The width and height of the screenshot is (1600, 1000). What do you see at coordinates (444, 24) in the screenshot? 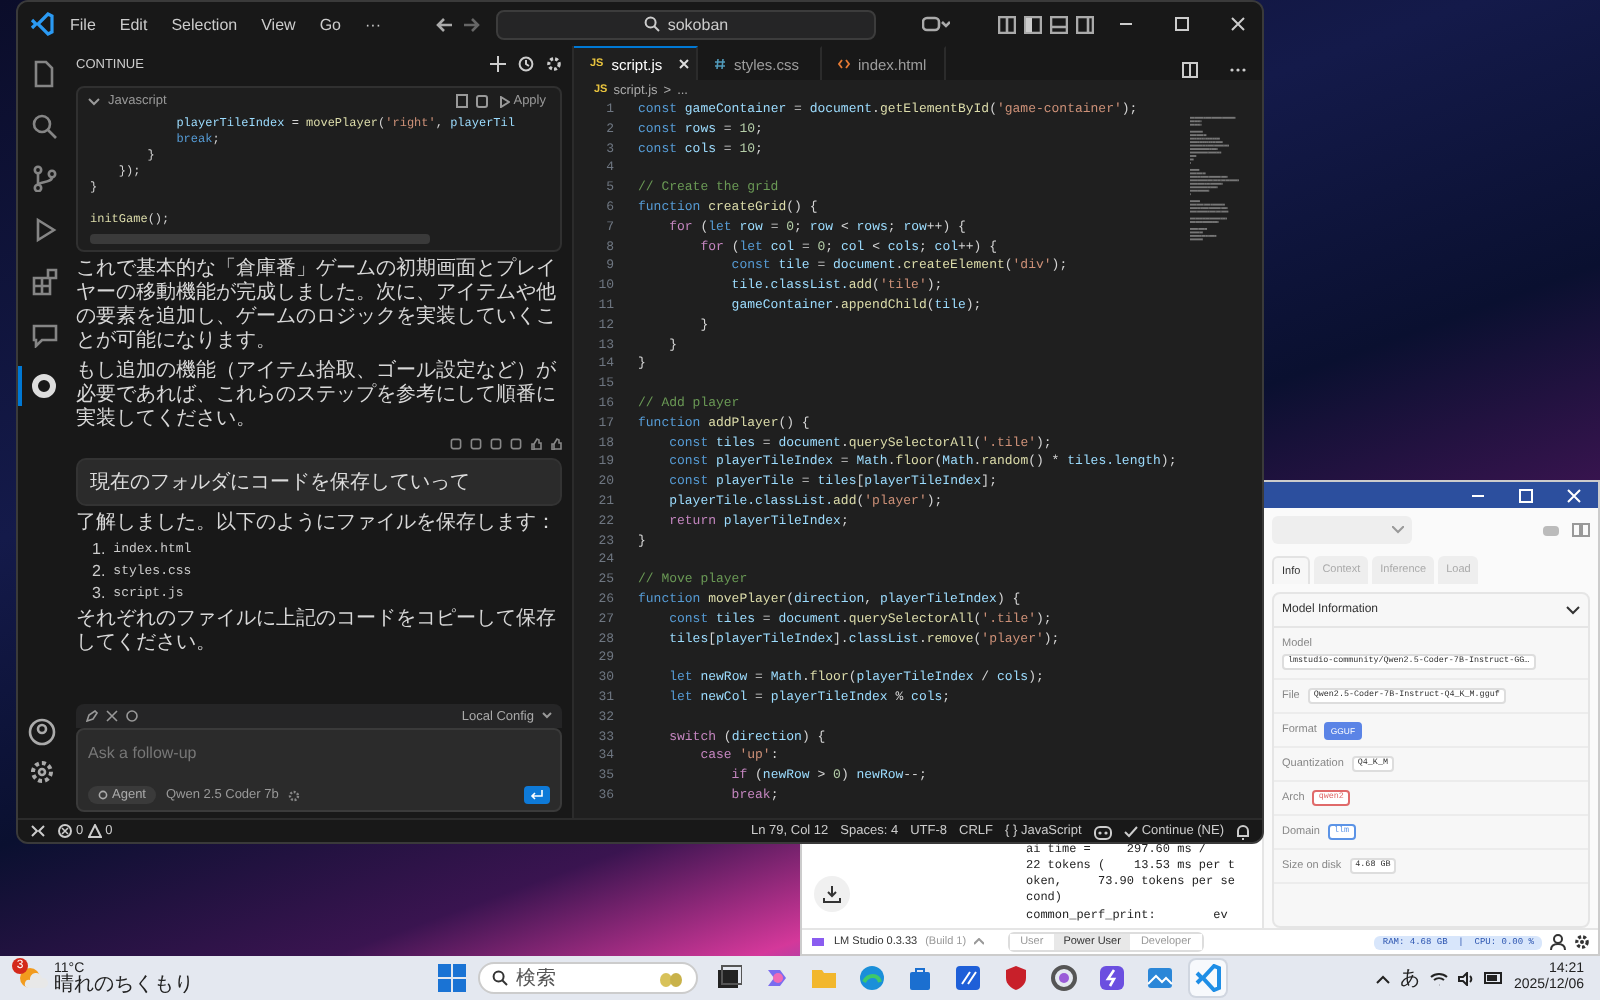
I see `back-arrow-icon` at bounding box center [444, 24].